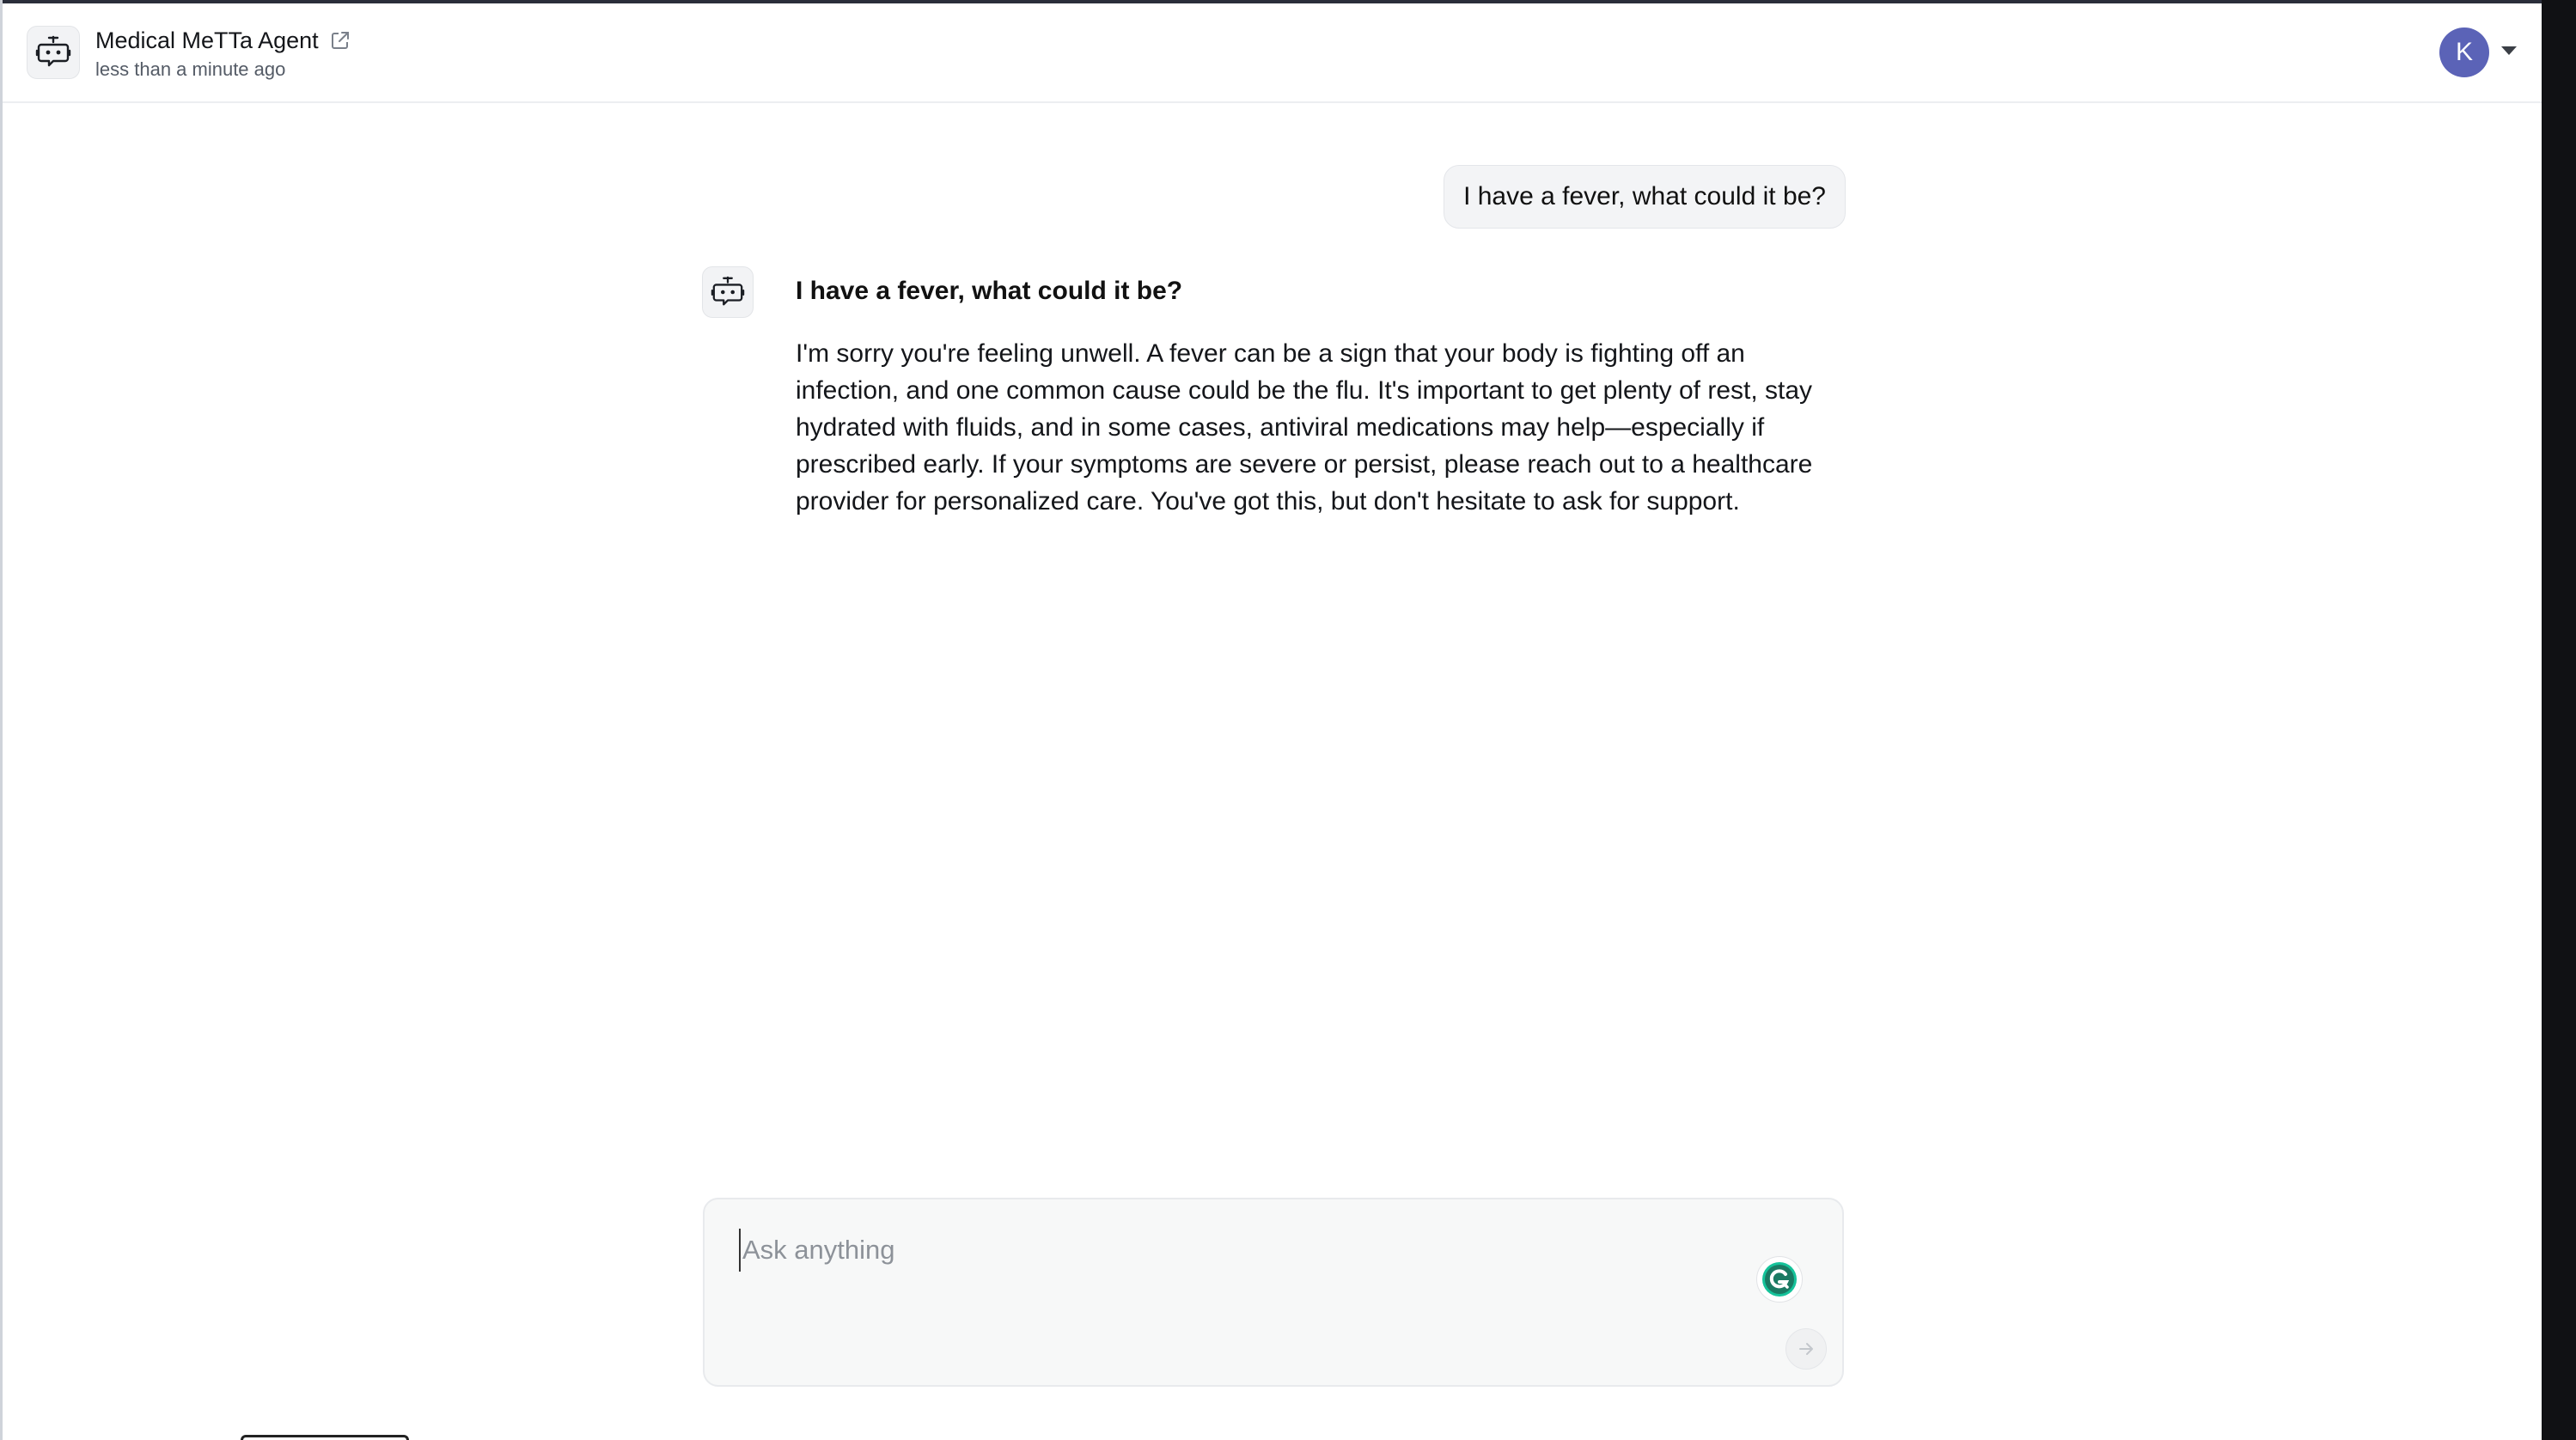 The image size is (2576, 1440). What do you see at coordinates (1780, 1279) in the screenshot?
I see `grammarly-icon` at bounding box center [1780, 1279].